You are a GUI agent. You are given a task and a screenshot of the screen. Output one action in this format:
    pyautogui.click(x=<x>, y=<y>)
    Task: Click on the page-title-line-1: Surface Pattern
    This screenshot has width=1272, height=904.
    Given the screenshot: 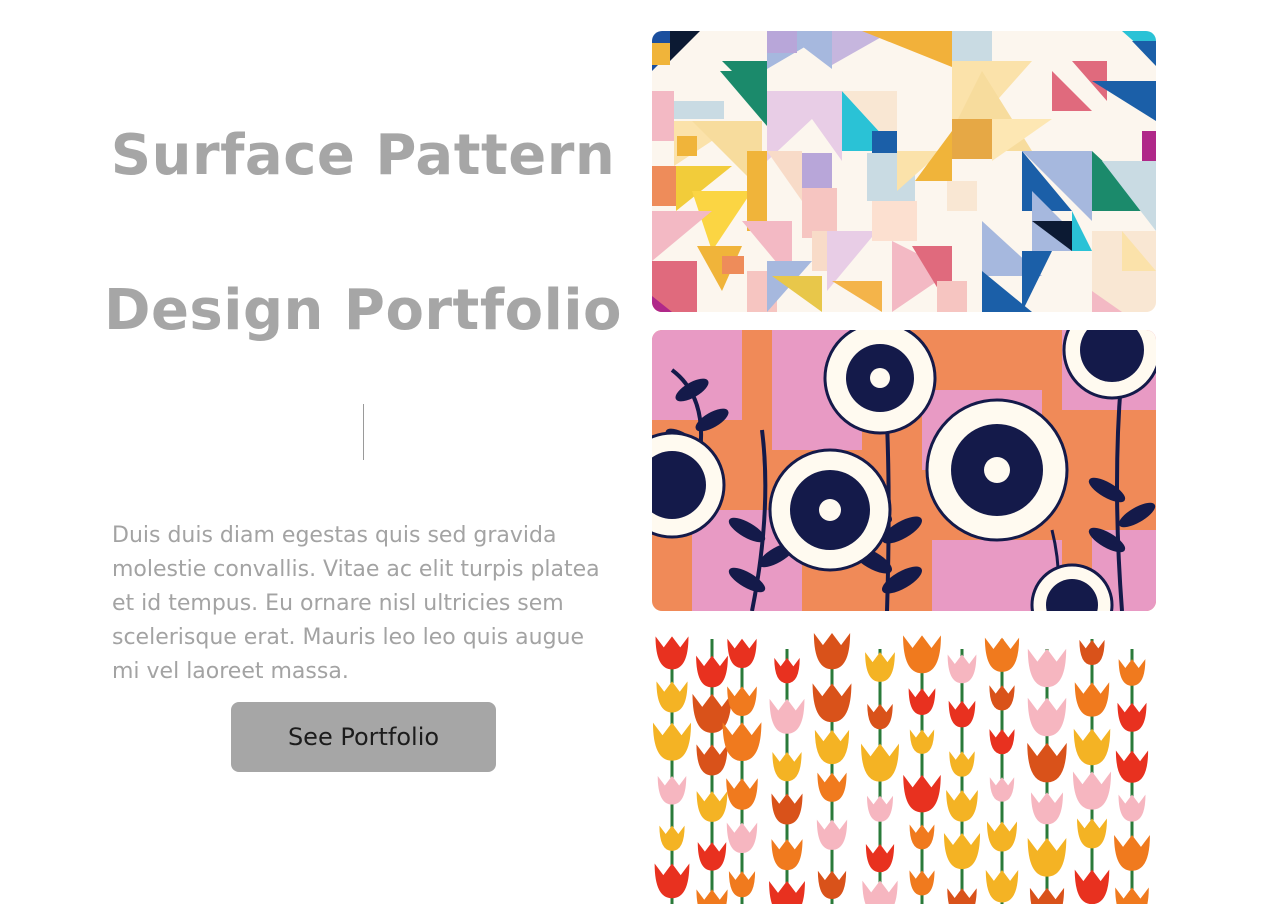 What is the action you would take?
    pyautogui.click(x=363, y=155)
    